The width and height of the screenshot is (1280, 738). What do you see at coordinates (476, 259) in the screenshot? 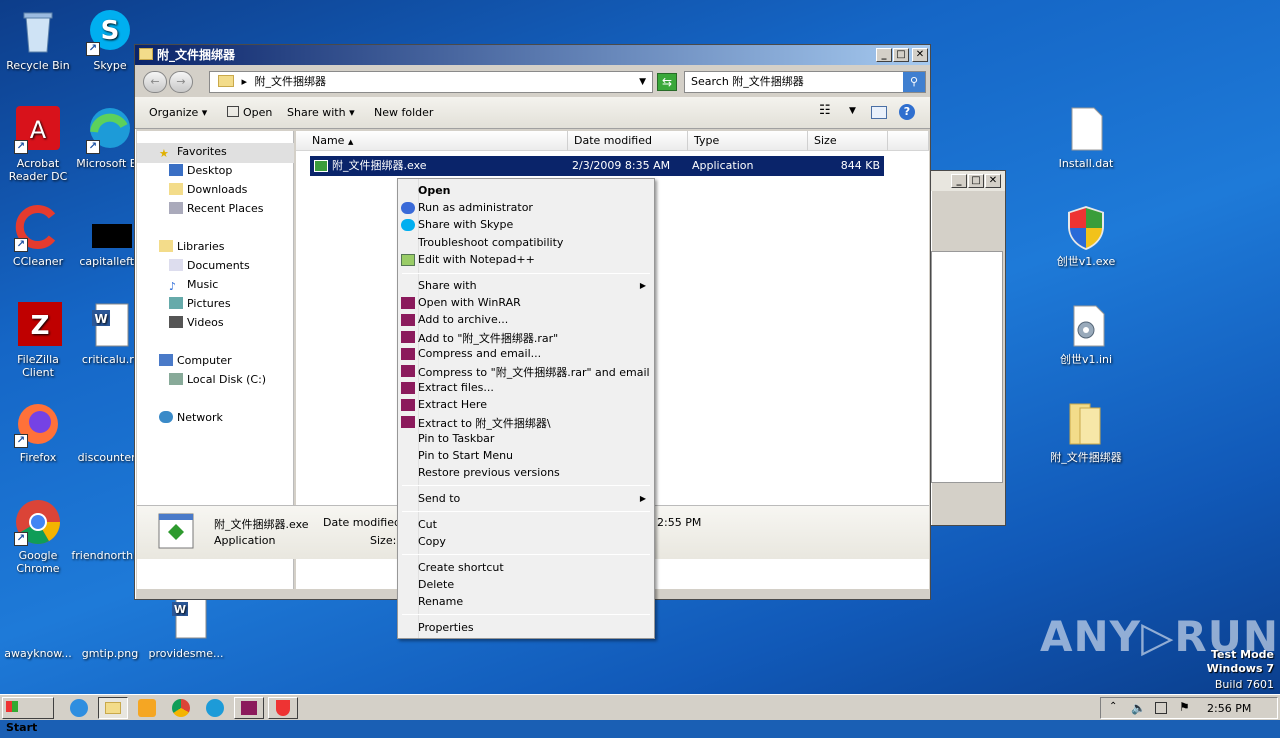
I see `menu-item-notepadpp: Edit with Notepad++` at bounding box center [476, 259].